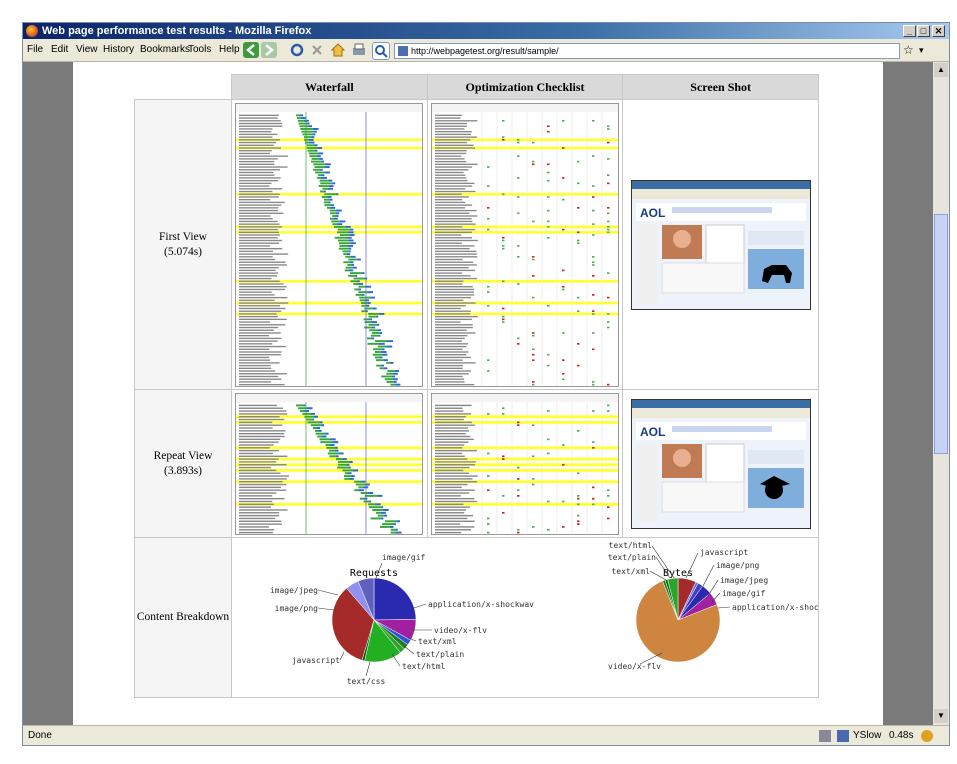 This screenshot has height=764, width=957. What do you see at coordinates (374, 573) in the screenshot?
I see `pie-title: Requests` at bounding box center [374, 573].